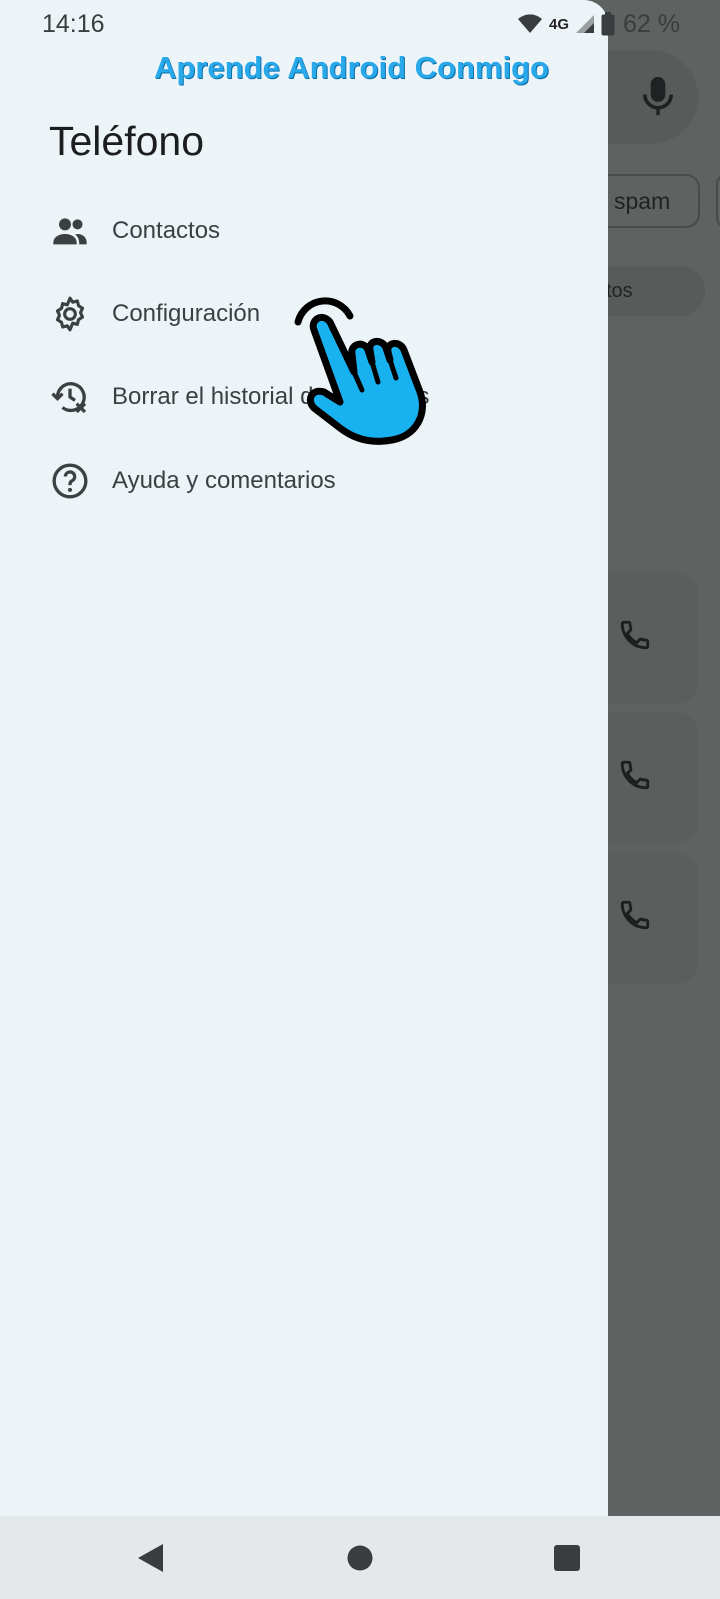 The image size is (720, 1599). Describe the element at coordinates (530, 23) in the screenshot. I see `wifi-icon` at that location.